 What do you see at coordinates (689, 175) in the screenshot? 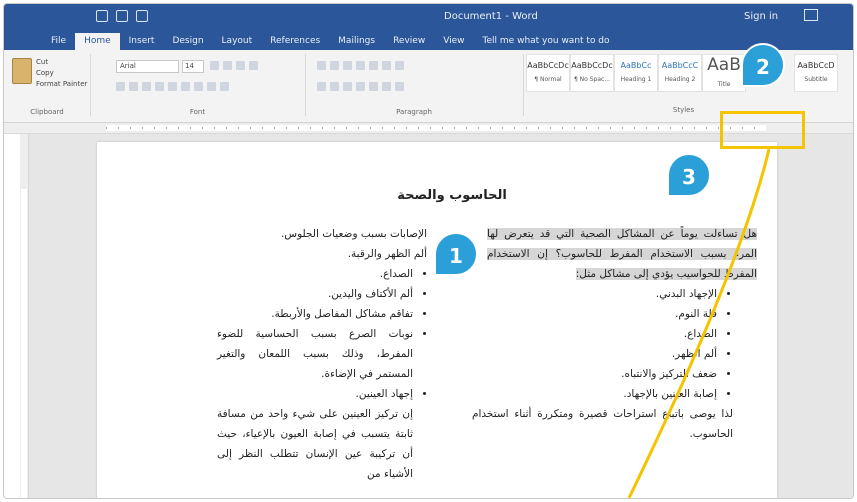
I see `annotation-badge-3: 3` at bounding box center [689, 175].